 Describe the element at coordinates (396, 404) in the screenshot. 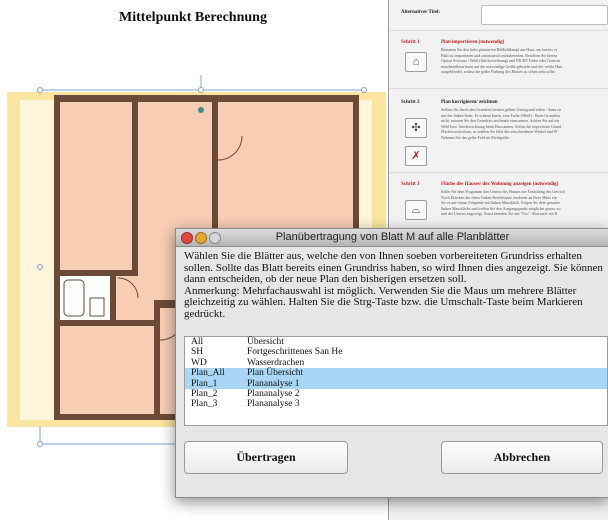

I see `list-item: Plan_3 Plananalyse 3` at that location.